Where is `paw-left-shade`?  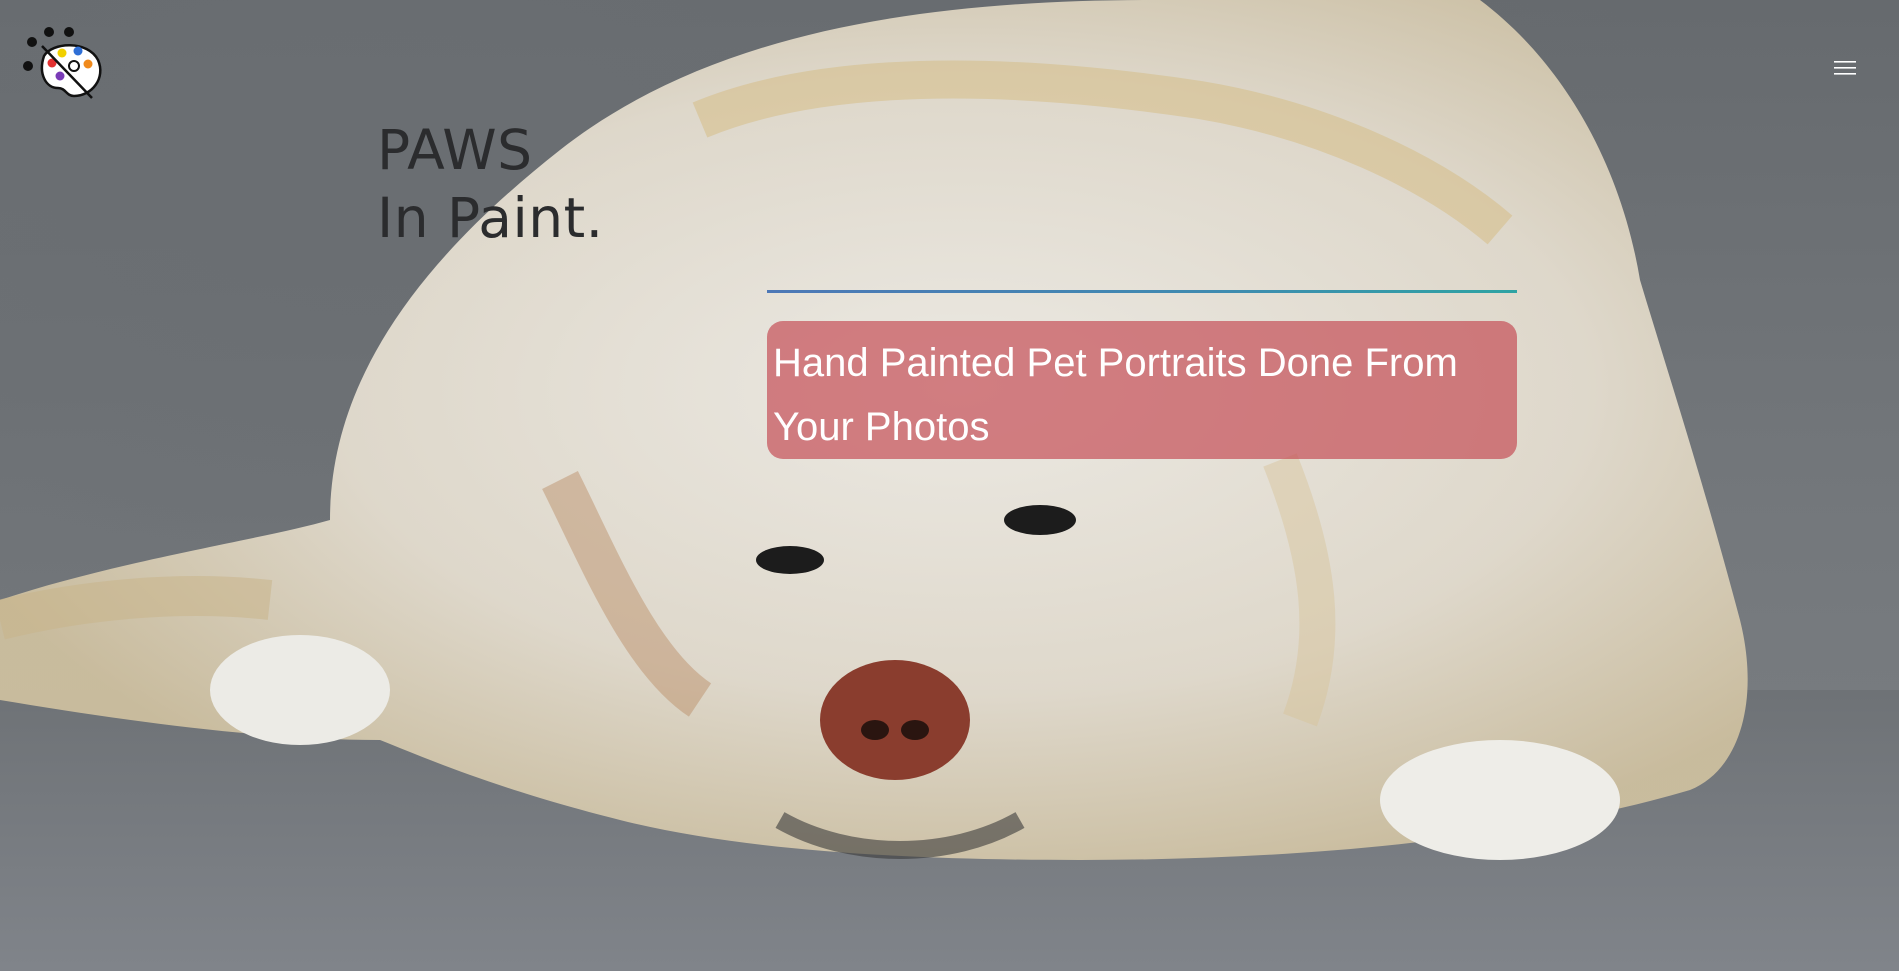
paw-left-shade is located at coordinates (136, 608).